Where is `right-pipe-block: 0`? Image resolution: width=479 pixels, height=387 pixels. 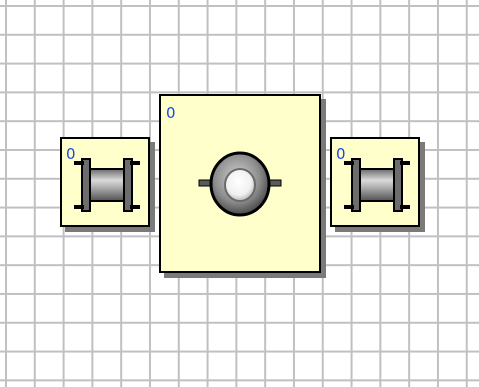 right-pipe-block: 0 is located at coordinates (375, 182).